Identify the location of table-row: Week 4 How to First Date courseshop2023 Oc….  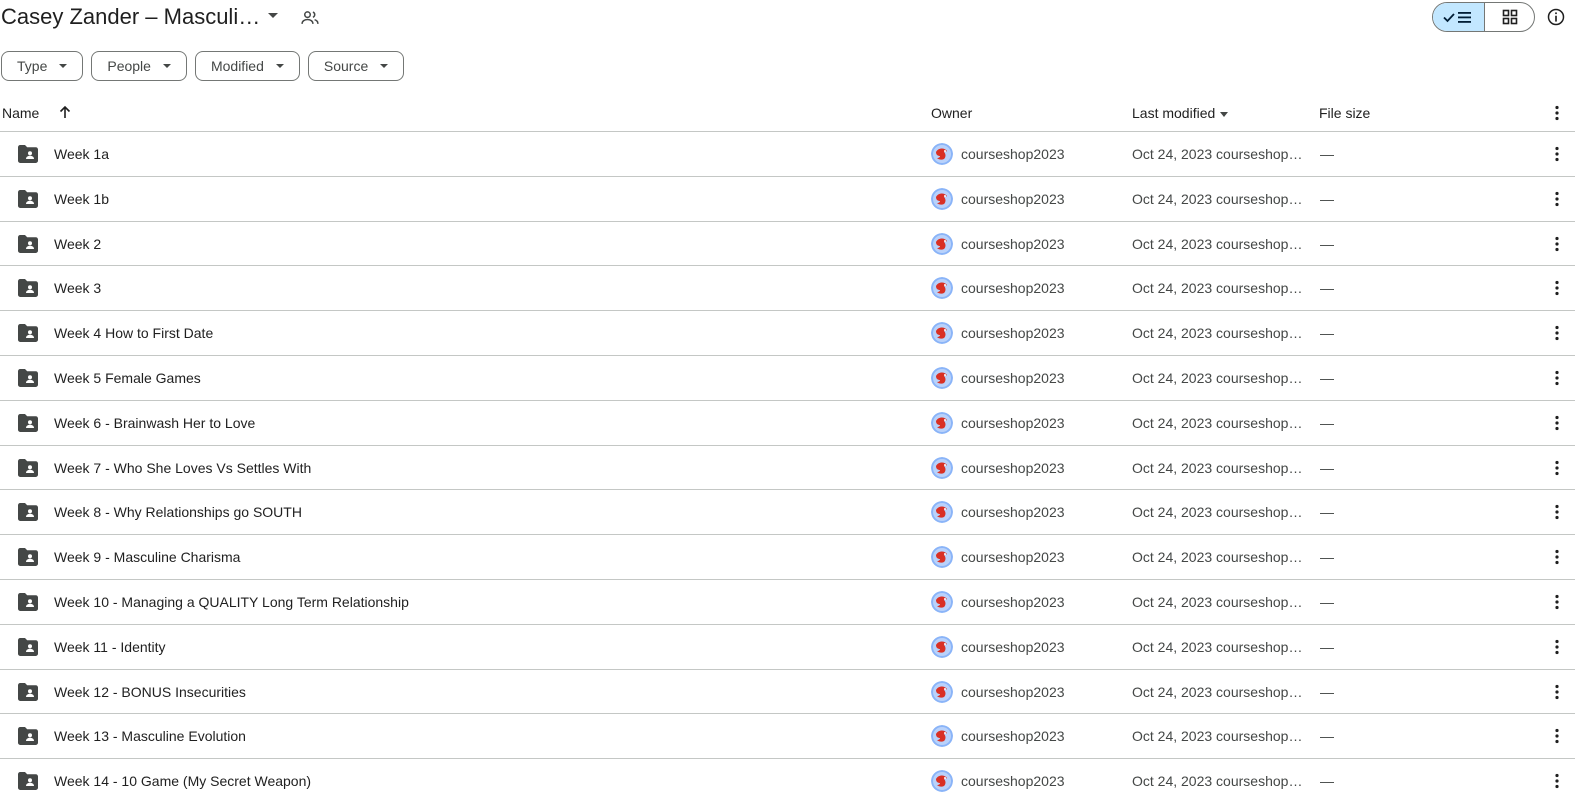
(787, 333).